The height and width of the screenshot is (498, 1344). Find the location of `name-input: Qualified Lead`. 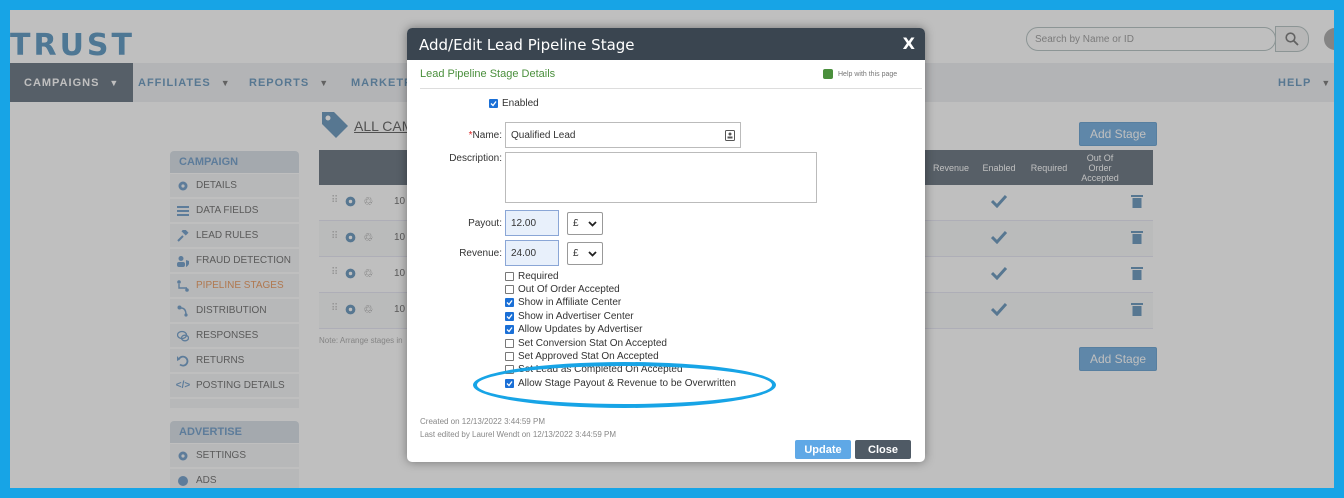

name-input: Qualified Lead is located at coordinates (623, 135).